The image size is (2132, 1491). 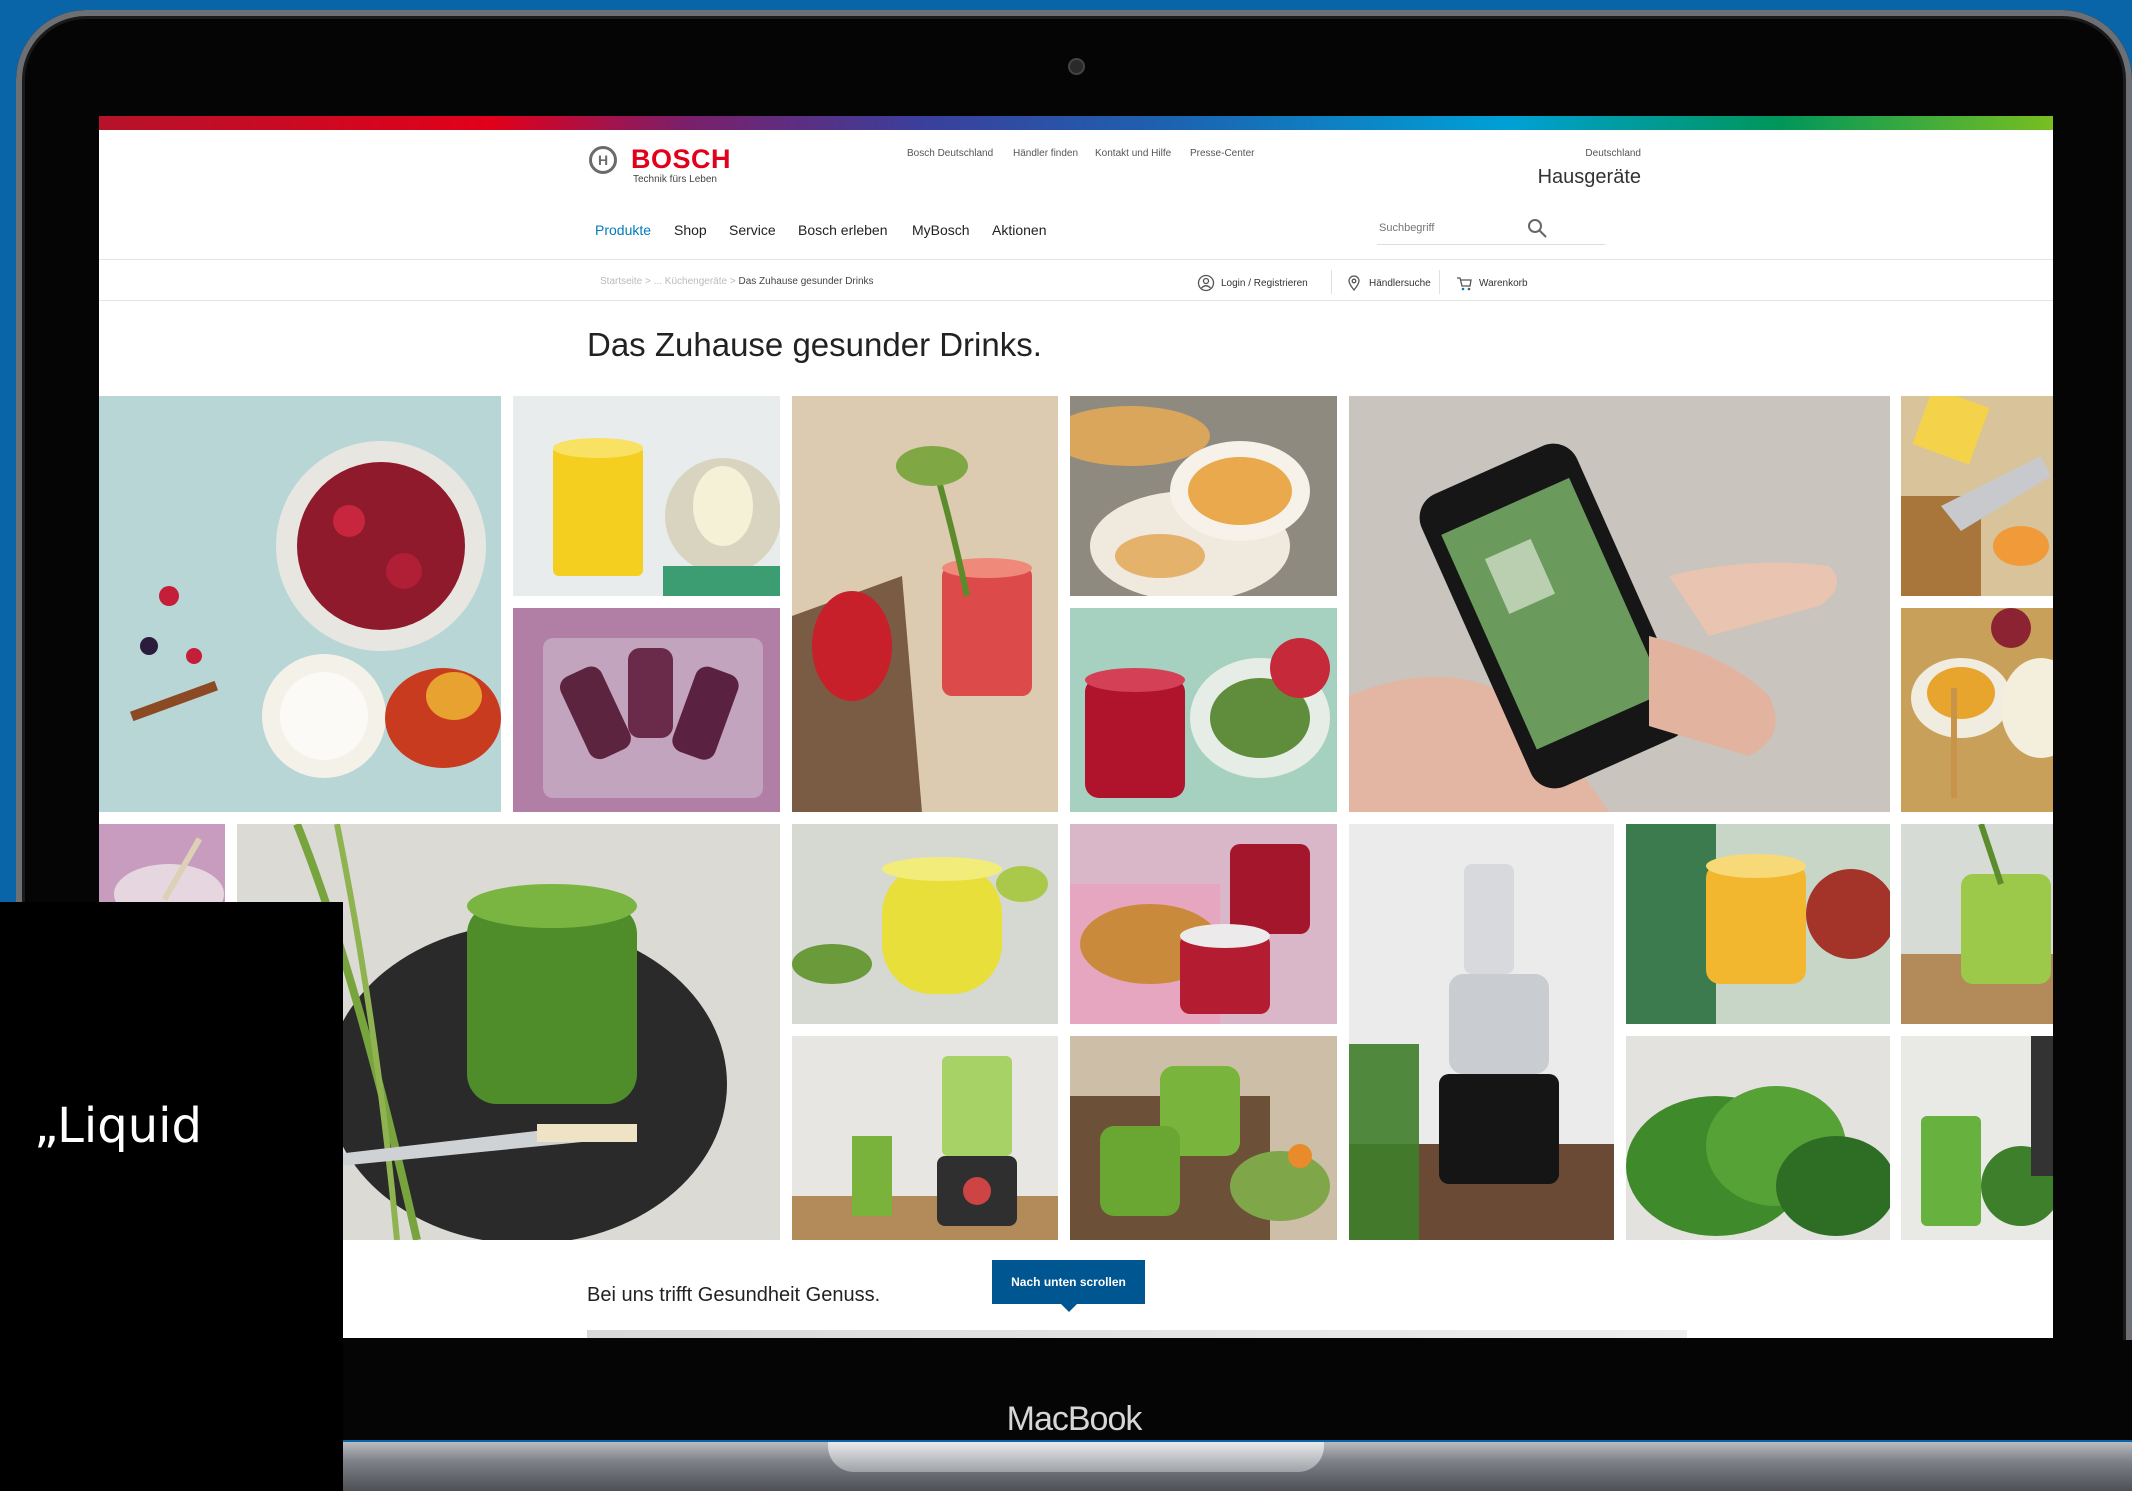 What do you see at coordinates (1076, 1457) in the screenshot?
I see `laptop-notch` at bounding box center [1076, 1457].